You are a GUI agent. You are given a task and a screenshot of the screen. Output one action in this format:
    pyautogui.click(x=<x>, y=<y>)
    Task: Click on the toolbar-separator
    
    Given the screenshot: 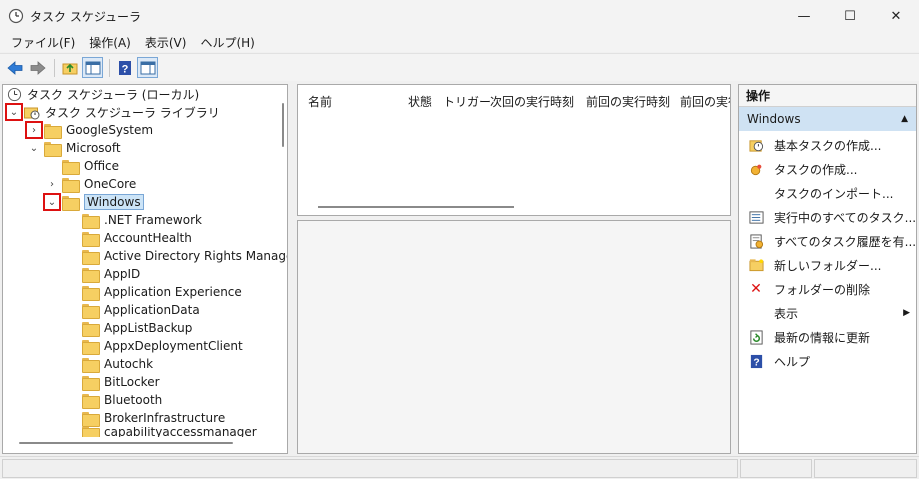 What is the action you would take?
    pyautogui.click(x=54, y=67)
    